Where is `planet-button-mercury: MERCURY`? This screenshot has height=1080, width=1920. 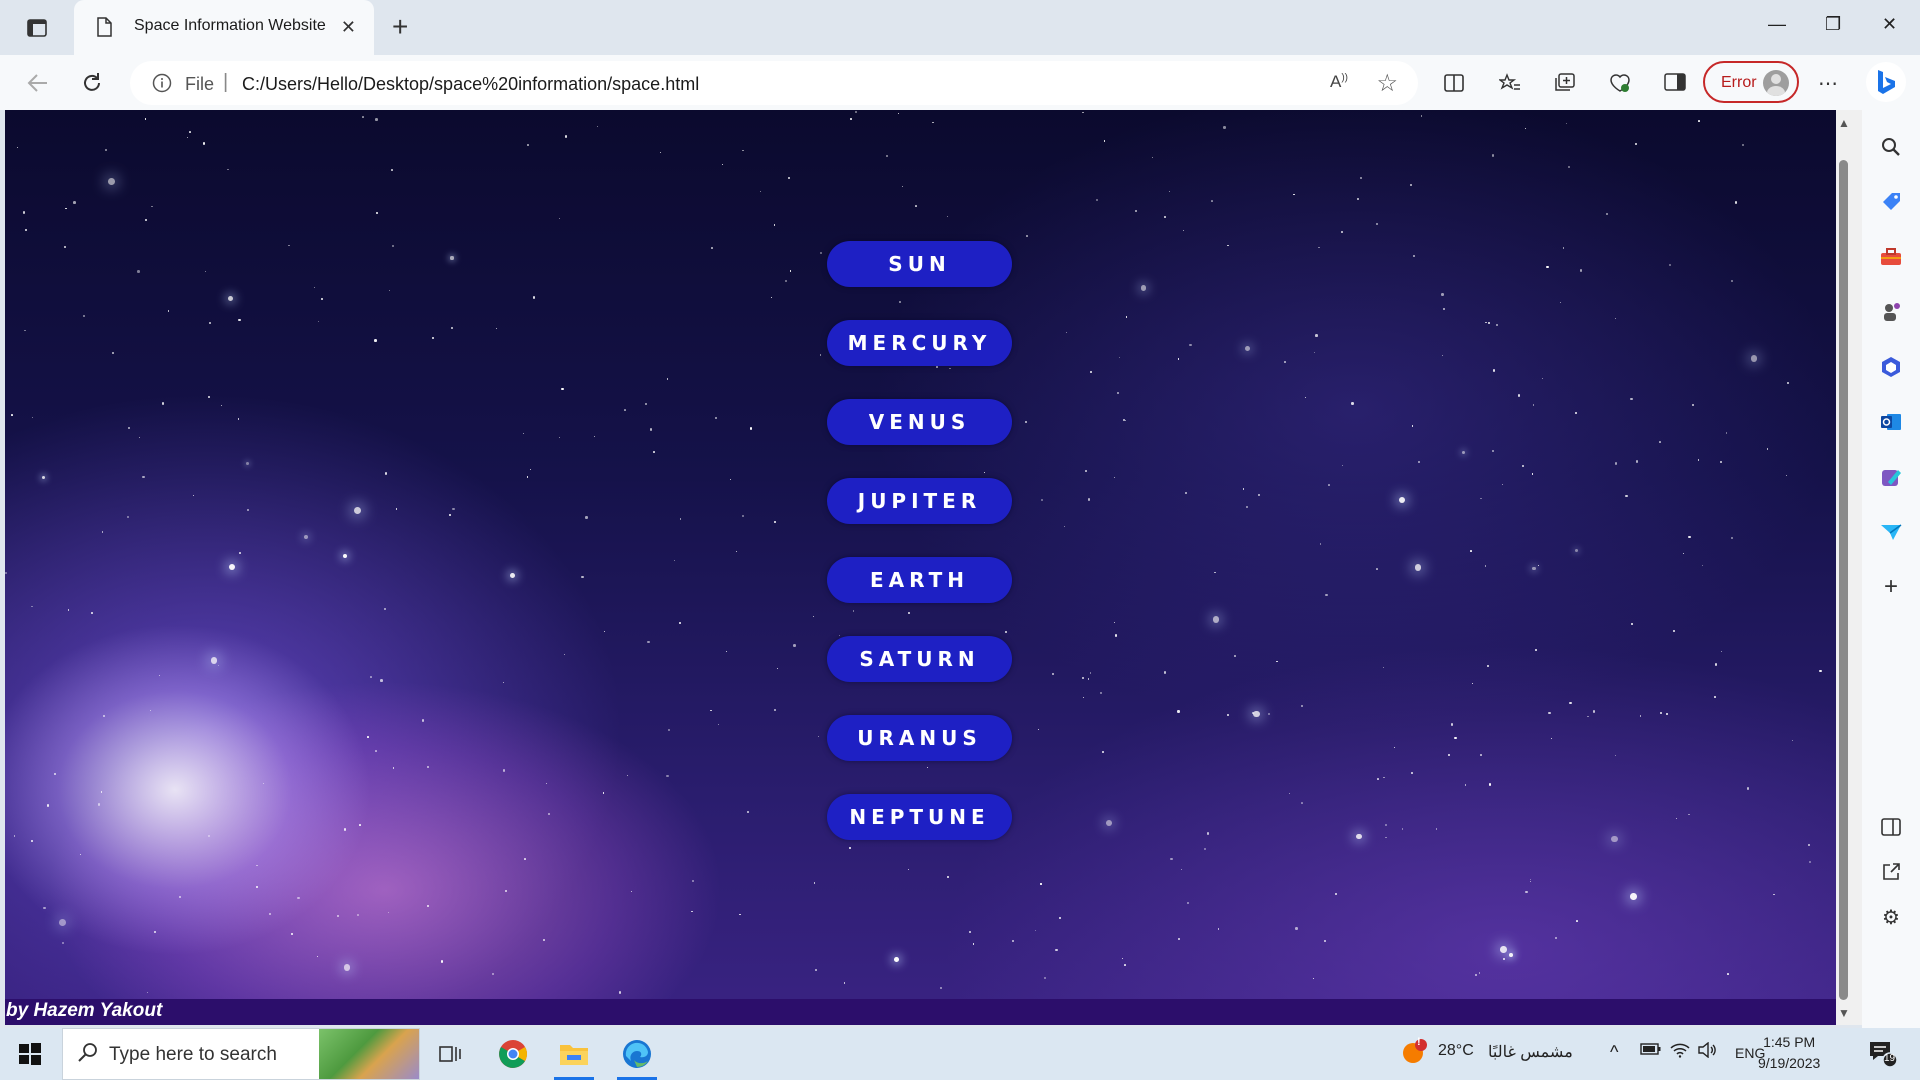 planet-button-mercury: MERCURY is located at coordinates (919, 343).